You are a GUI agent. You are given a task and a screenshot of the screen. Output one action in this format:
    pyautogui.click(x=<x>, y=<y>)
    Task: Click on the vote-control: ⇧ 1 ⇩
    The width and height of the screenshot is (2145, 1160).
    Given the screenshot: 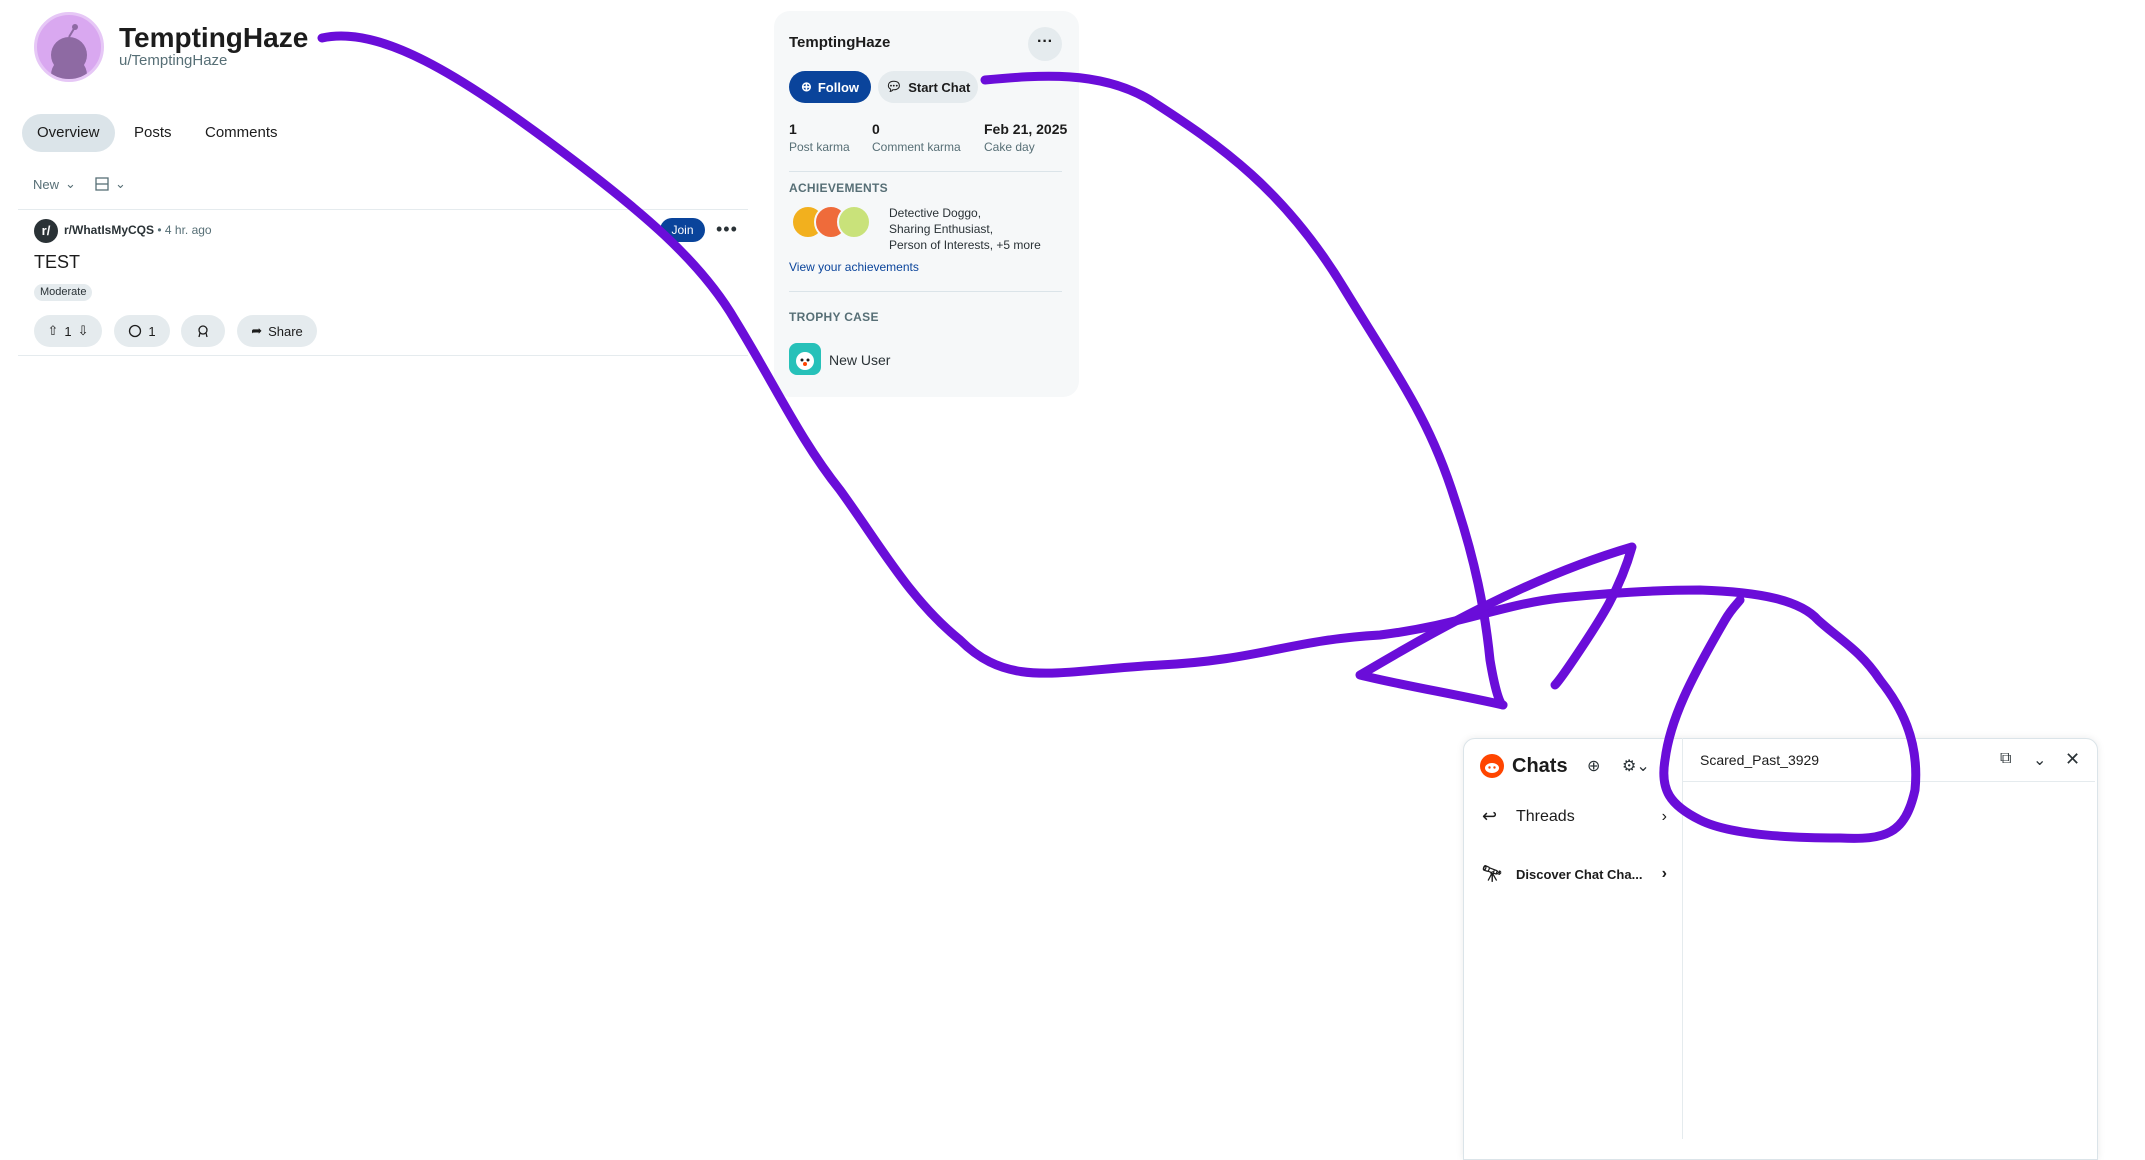 What is the action you would take?
    pyautogui.click(x=68, y=331)
    